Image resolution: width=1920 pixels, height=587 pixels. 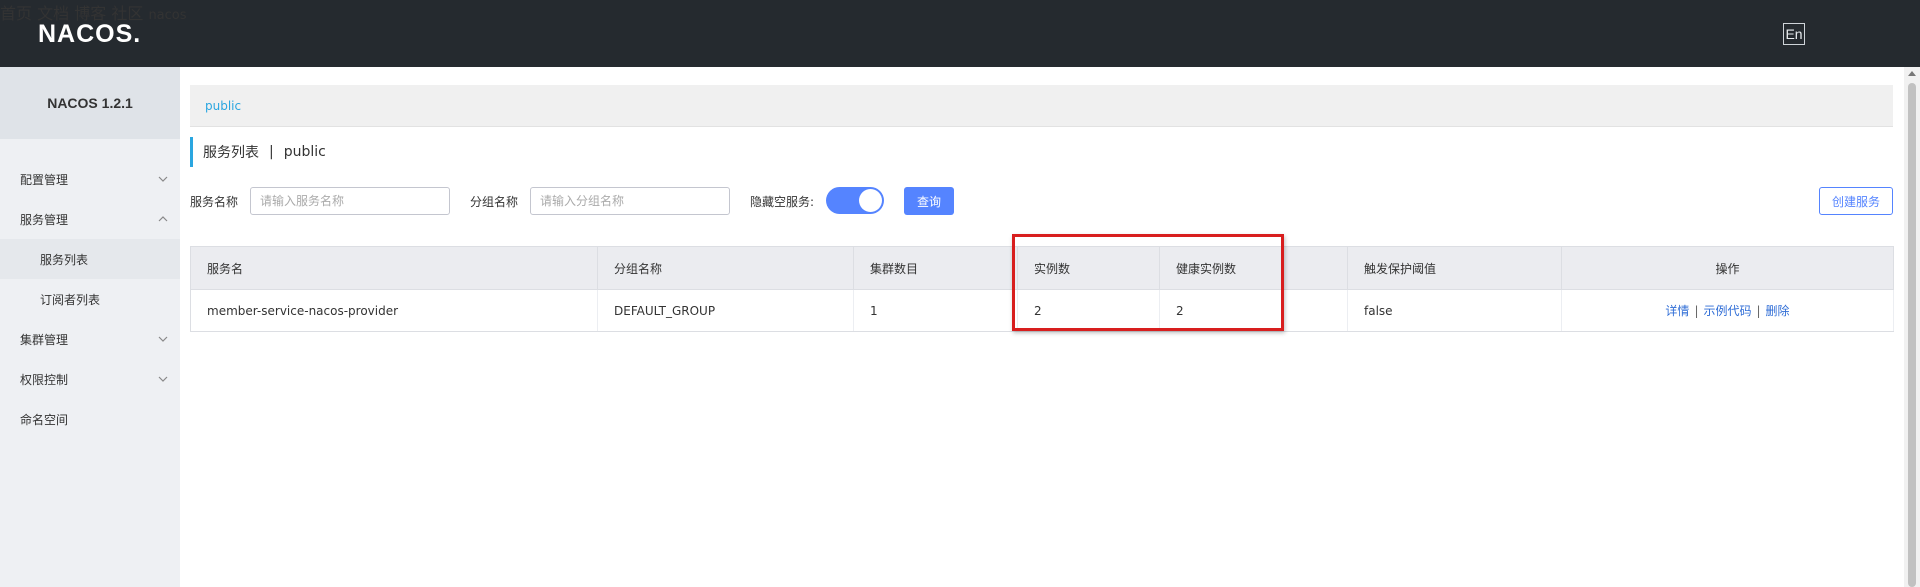 I want to click on page-title: 服务列表 | public, so click(x=258, y=152).